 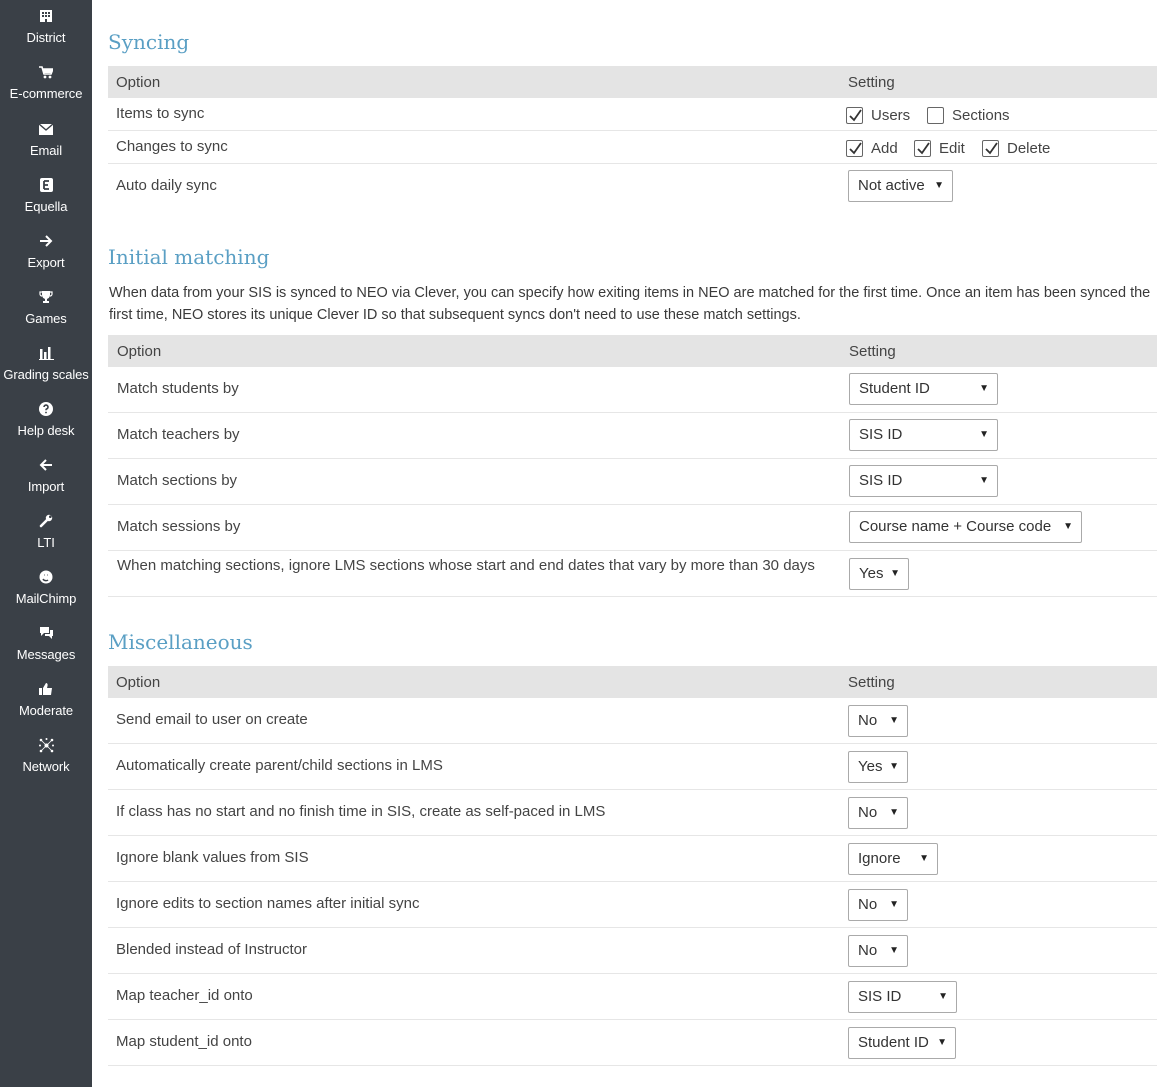 What do you see at coordinates (46, 16) in the screenshot?
I see `building-icon` at bounding box center [46, 16].